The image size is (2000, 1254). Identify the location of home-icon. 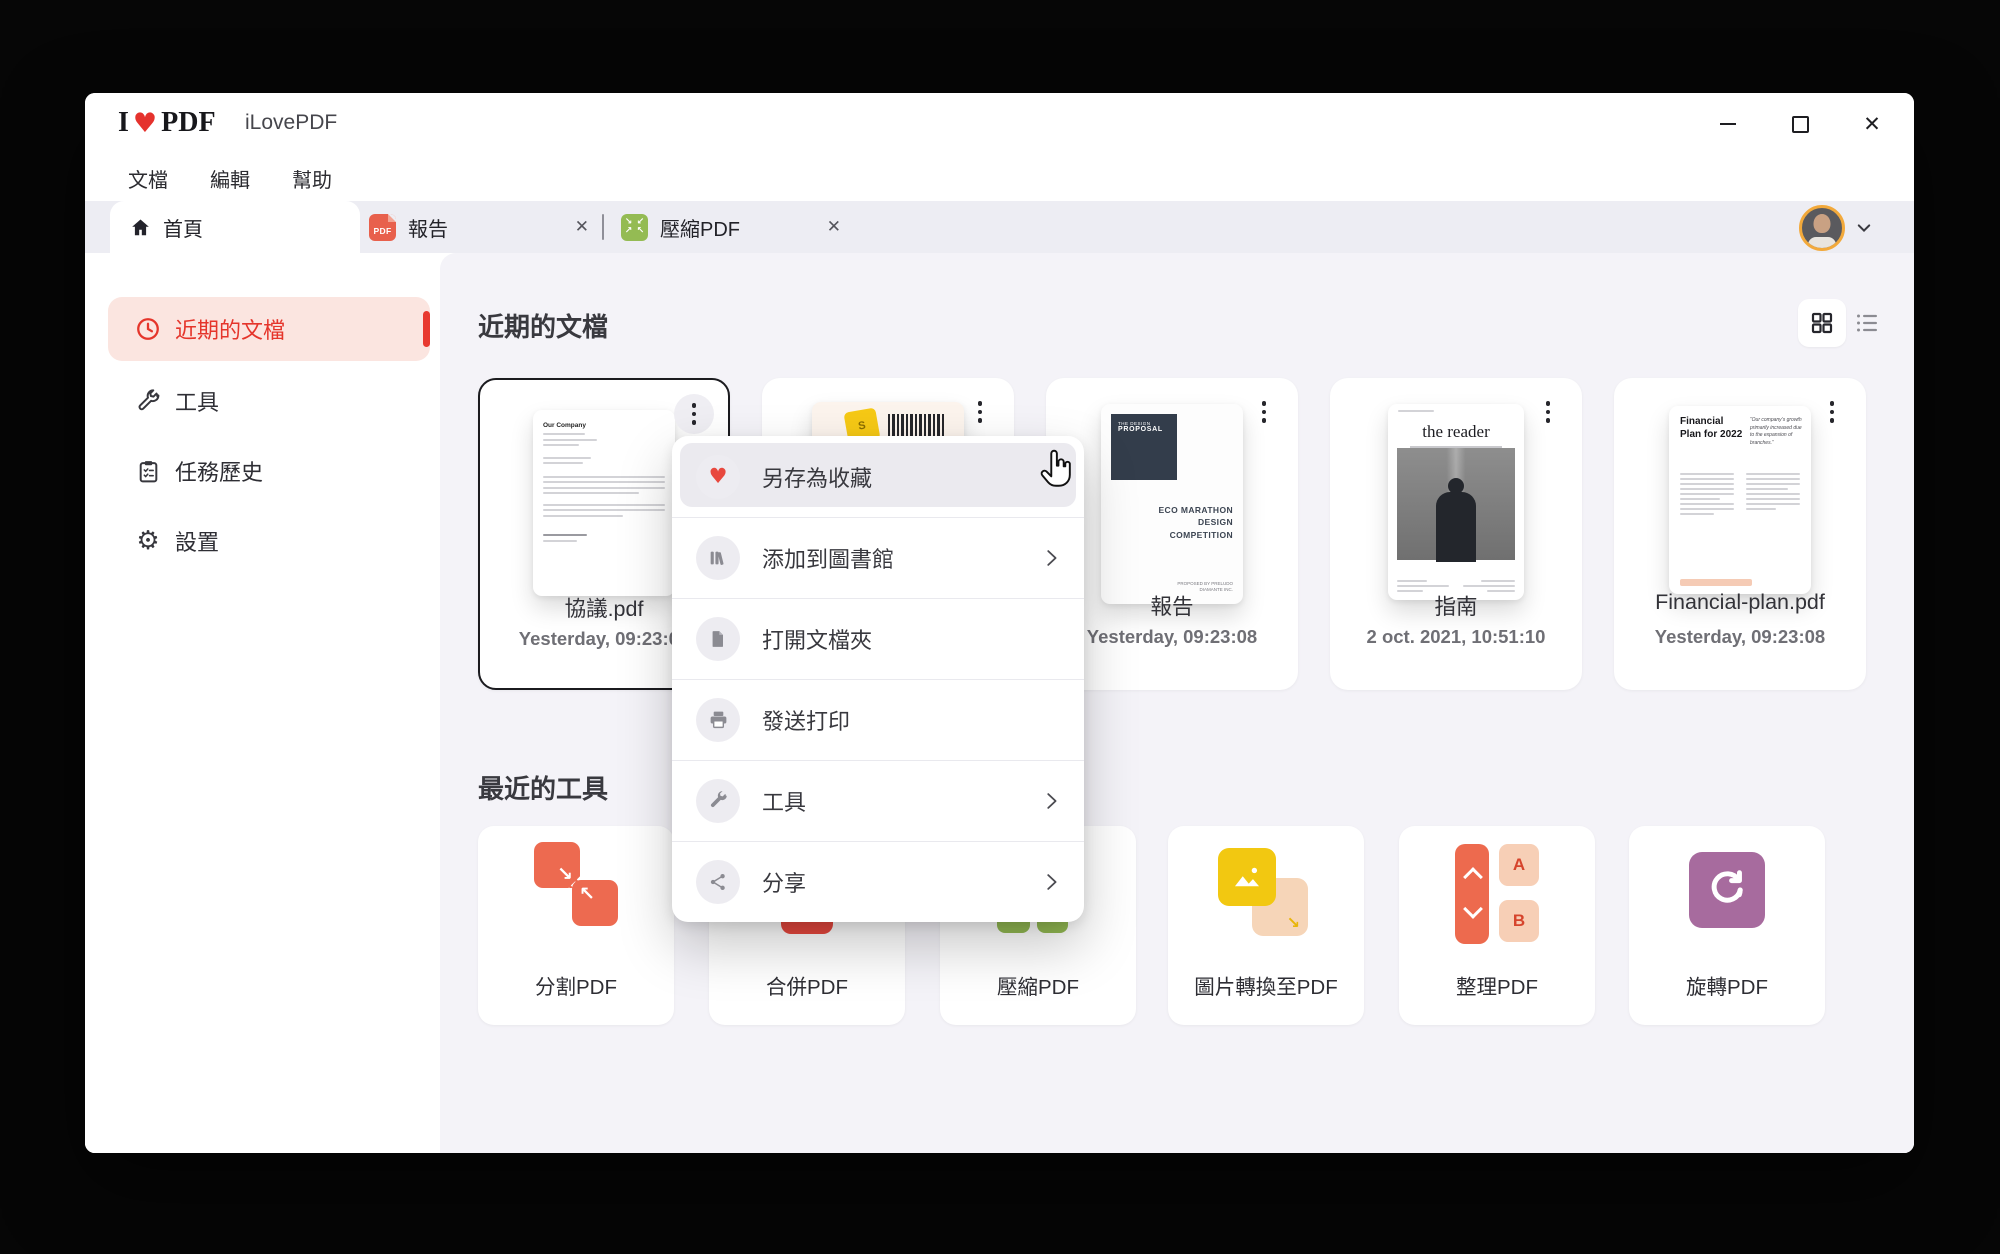
(140, 226).